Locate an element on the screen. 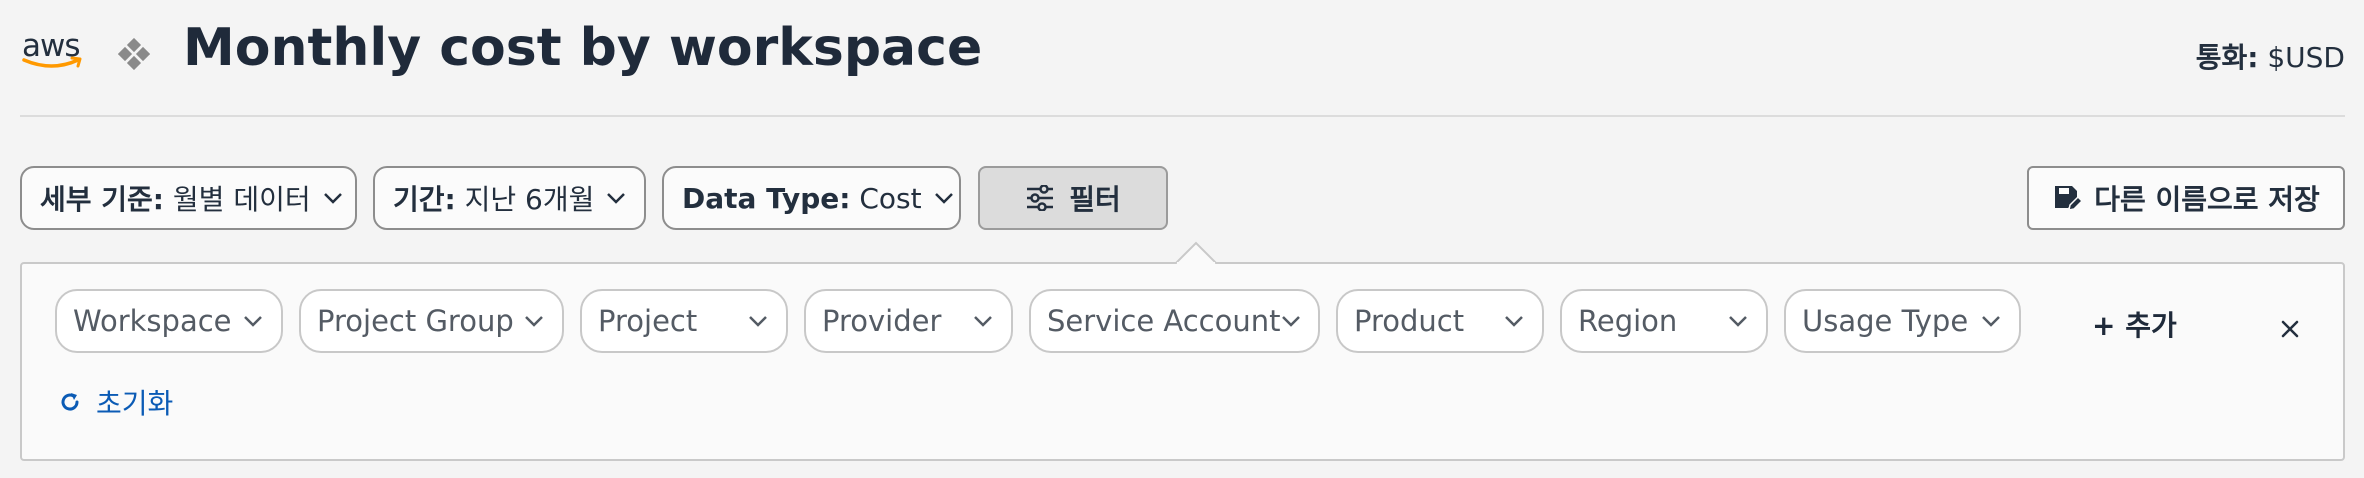 The width and height of the screenshot is (2364, 478). chip-label: Project is located at coordinates (648, 321).